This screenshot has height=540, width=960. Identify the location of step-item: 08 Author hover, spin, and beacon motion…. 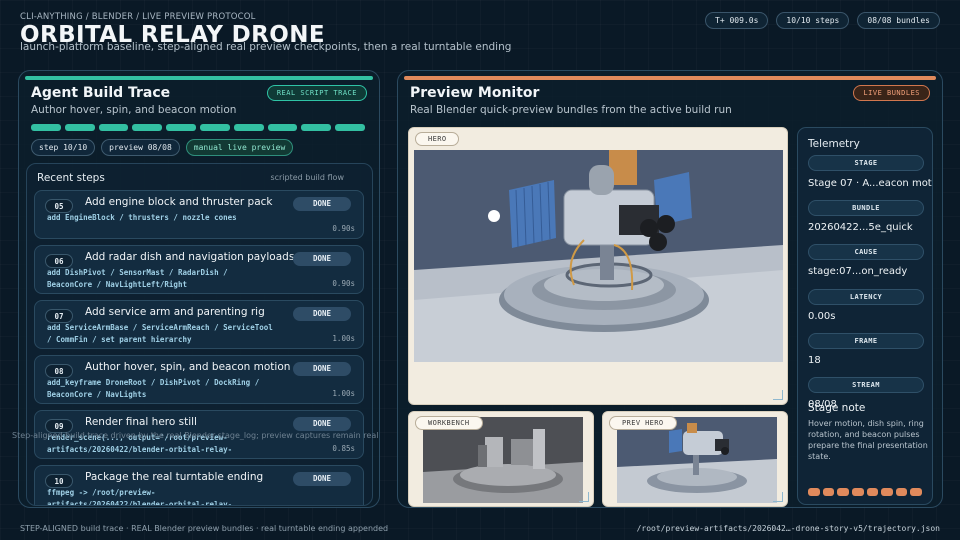
(199, 379).